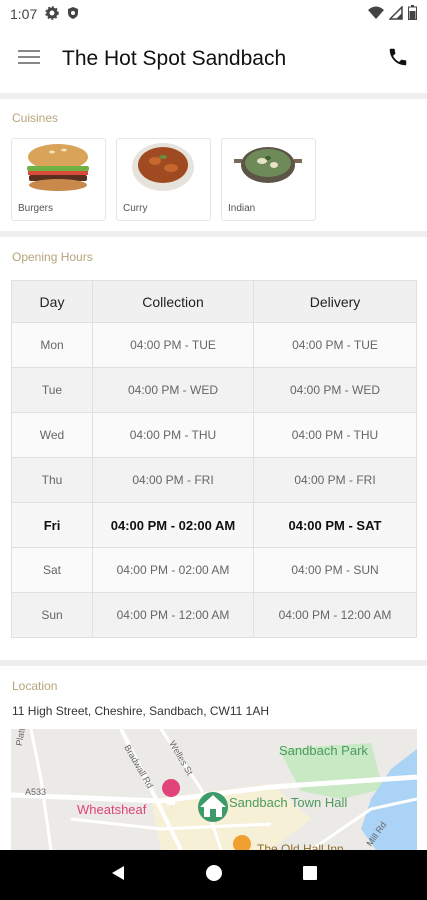 The height and width of the screenshot is (900, 427). What do you see at coordinates (335, 615) in the screenshot?
I see `delivery-cell: 04:00 PM - 12:00 AM` at bounding box center [335, 615].